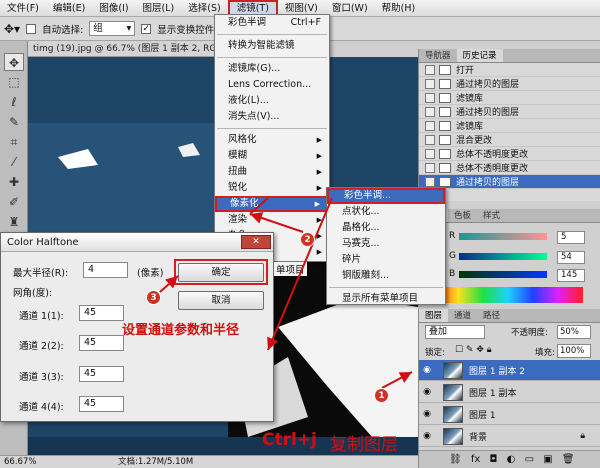  What do you see at coordinates (381, 395) in the screenshot?
I see `step-1-badge: 1` at bounding box center [381, 395].